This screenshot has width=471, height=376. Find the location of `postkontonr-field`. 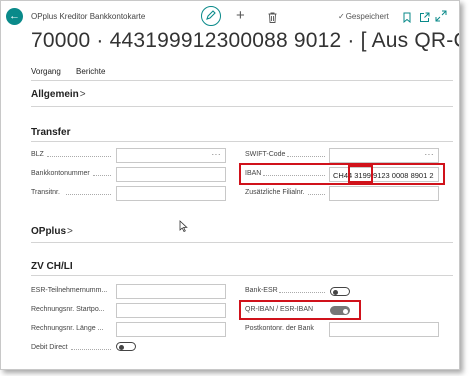

postkontonr-field is located at coordinates (384, 329).